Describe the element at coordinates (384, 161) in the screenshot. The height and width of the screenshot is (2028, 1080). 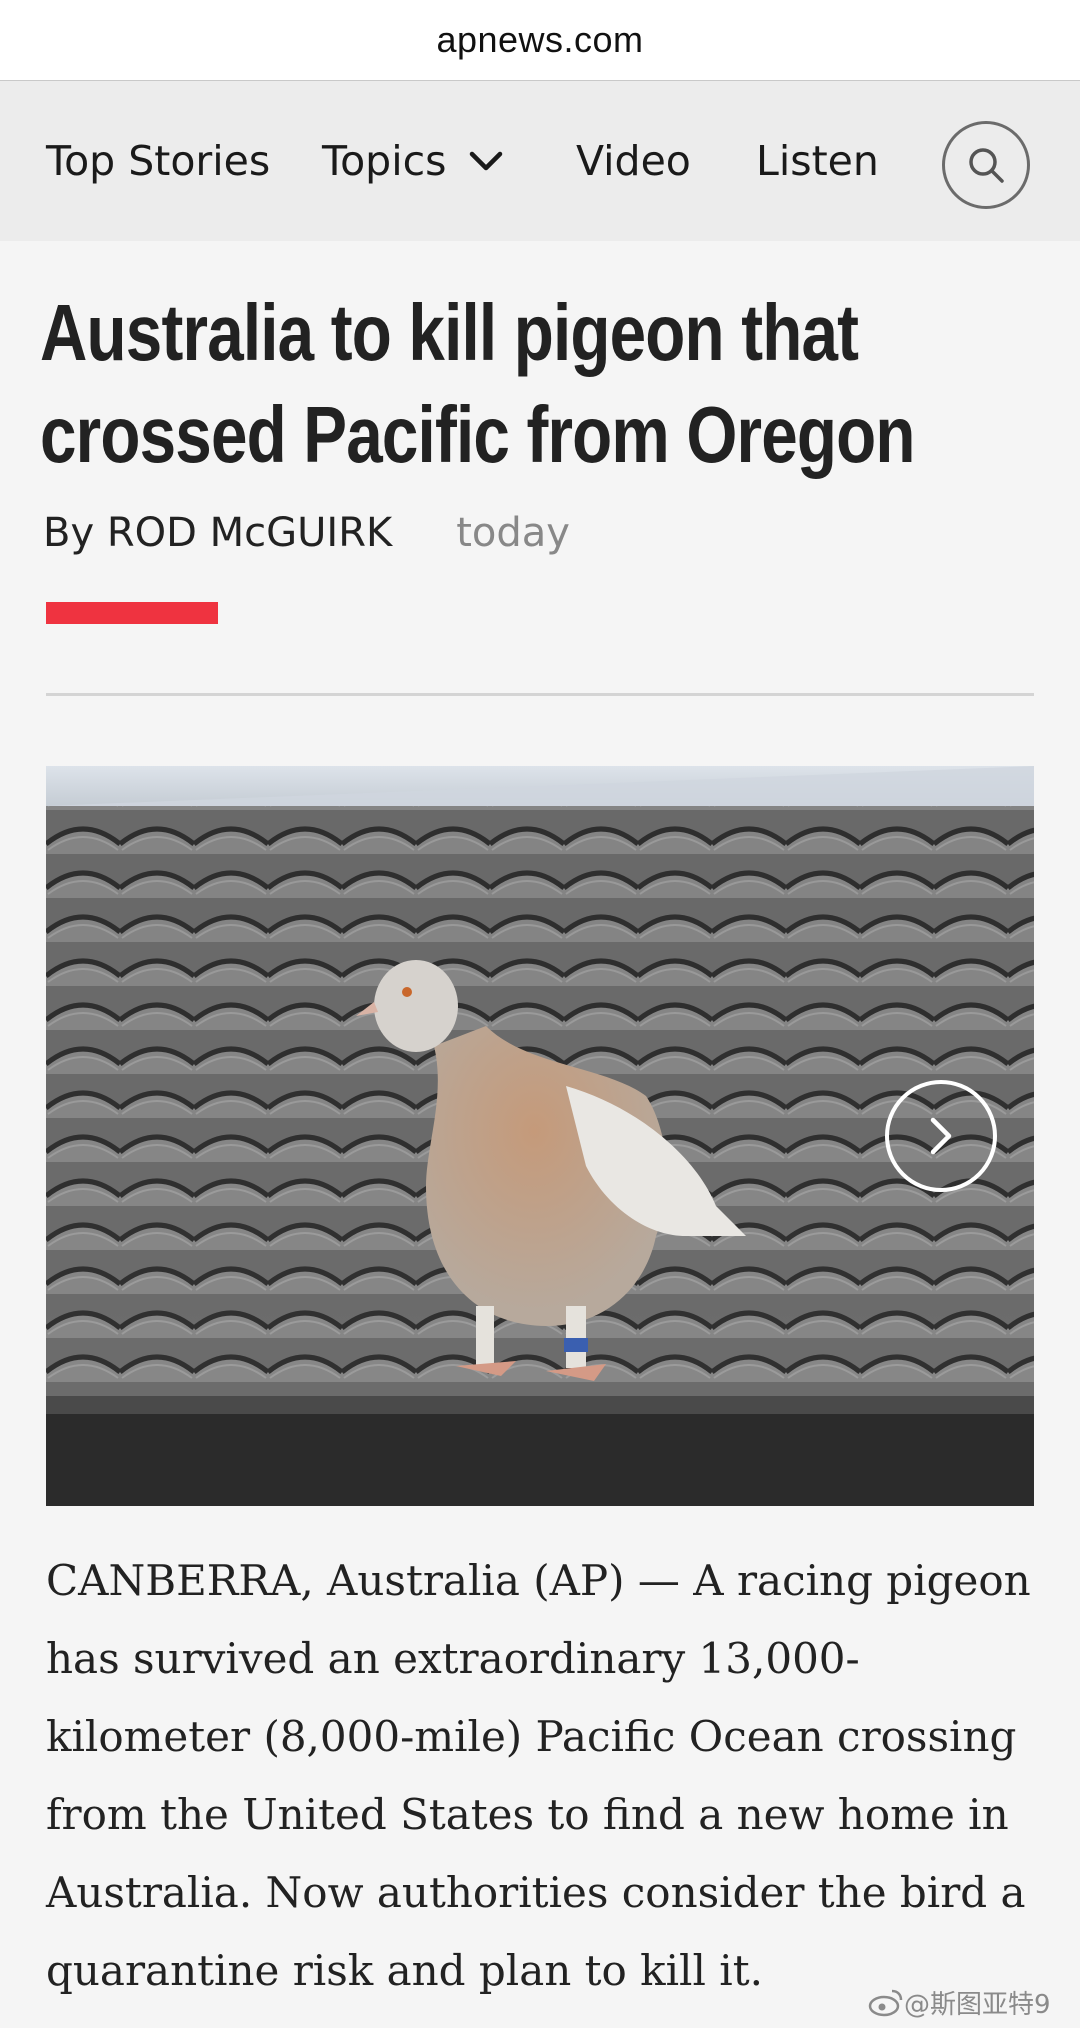
I see `nav-label: Topics` at that location.